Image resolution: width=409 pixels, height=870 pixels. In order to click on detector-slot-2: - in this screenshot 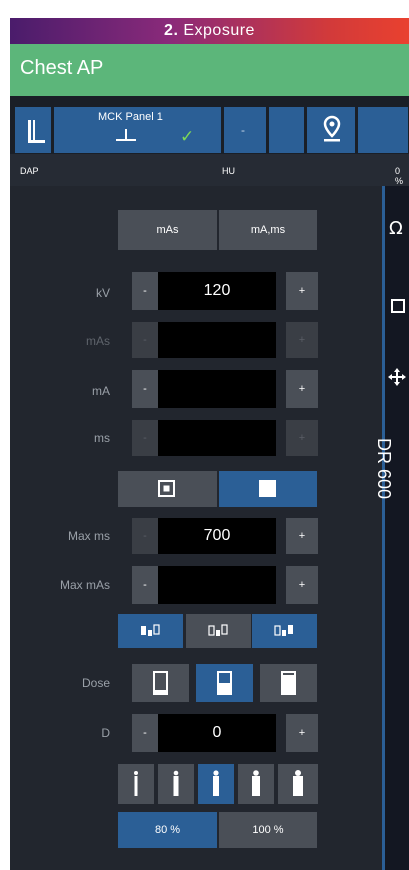, I will do `click(245, 130)`.